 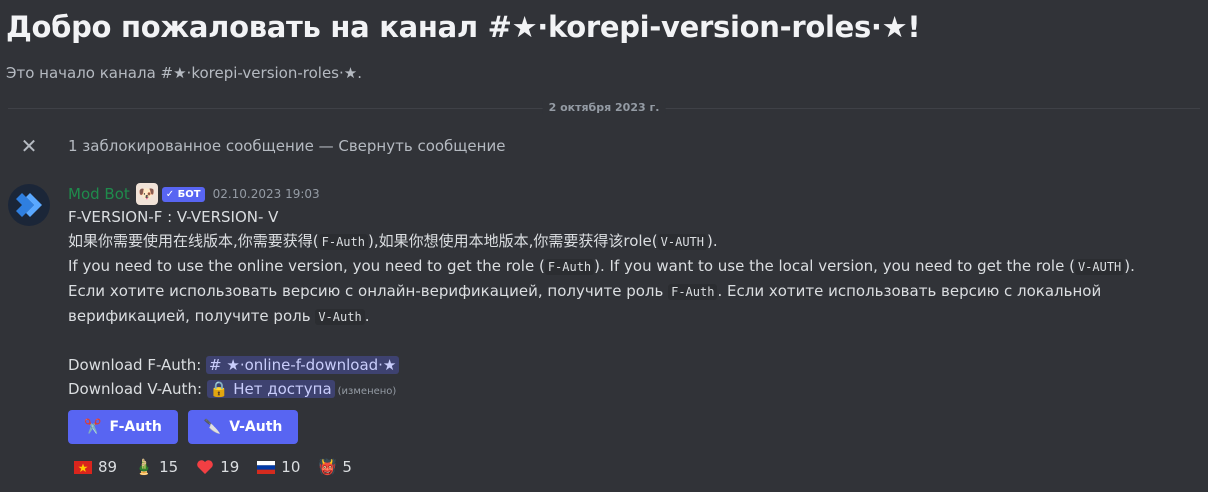 What do you see at coordinates (230, 467) in the screenshot?
I see `reaction-count: 19` at bounding box center [230, 467].